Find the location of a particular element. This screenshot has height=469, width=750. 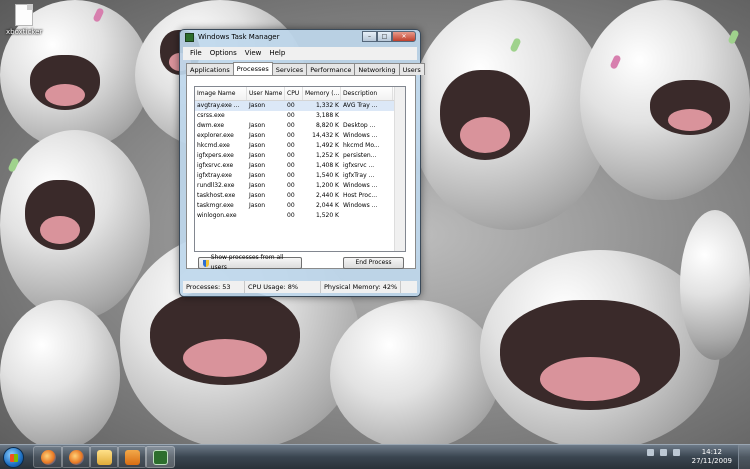

taskbar-media-player is located at coordinates (132, 457).